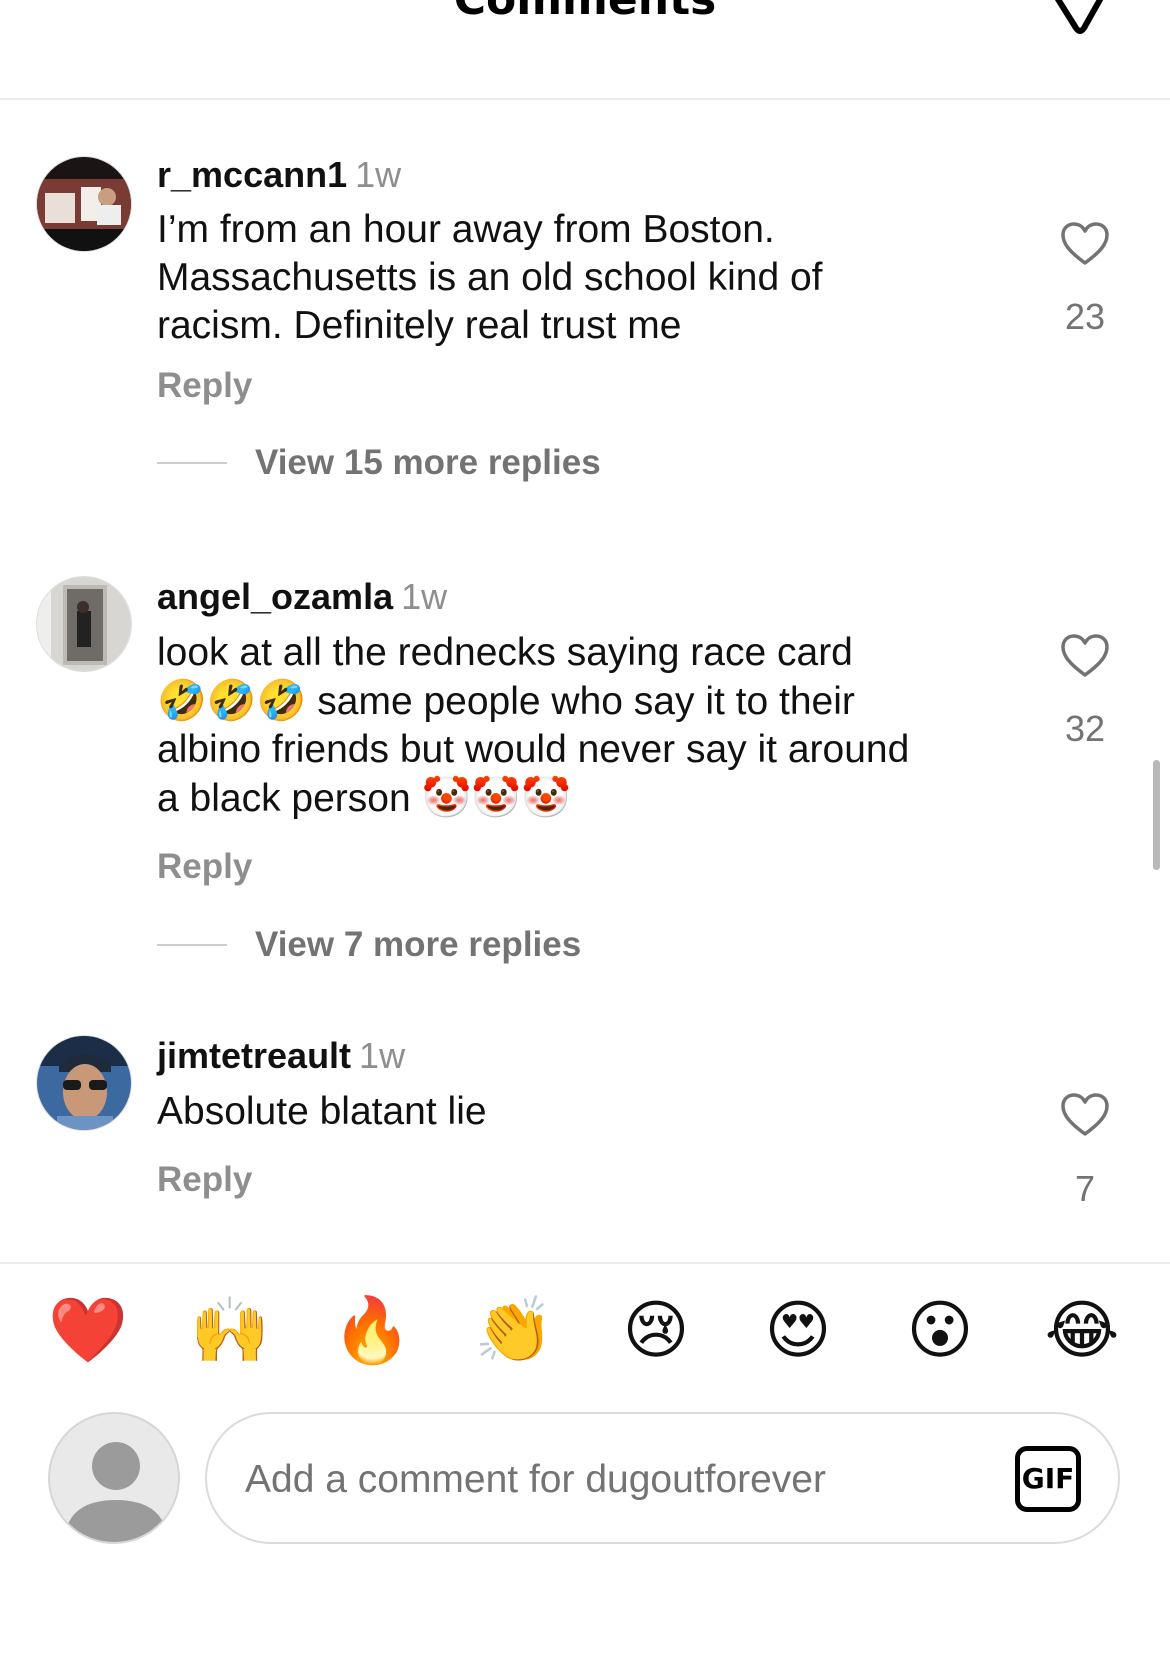 The height and width of the screenshot is (1658, 1170). Describe the element at coordinates (284, 798) in the screenshot. I see `comment-line-text: a black person` at that location.